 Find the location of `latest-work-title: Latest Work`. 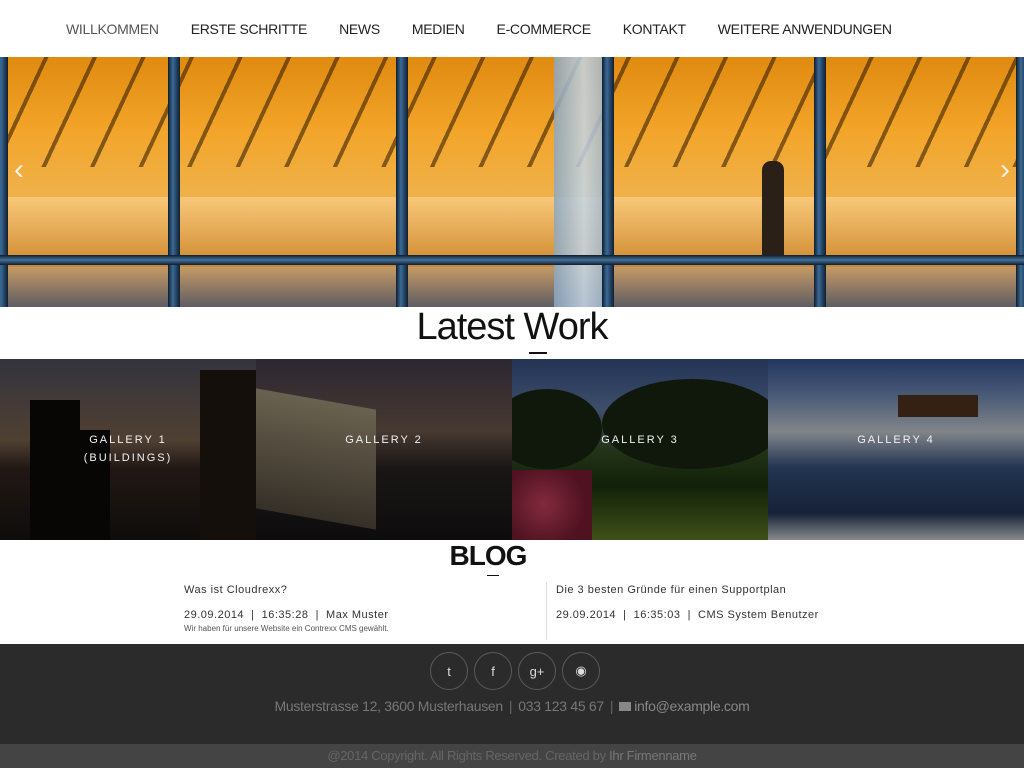

latest-work-title: Latest Work is located at coordinates (512, 327).